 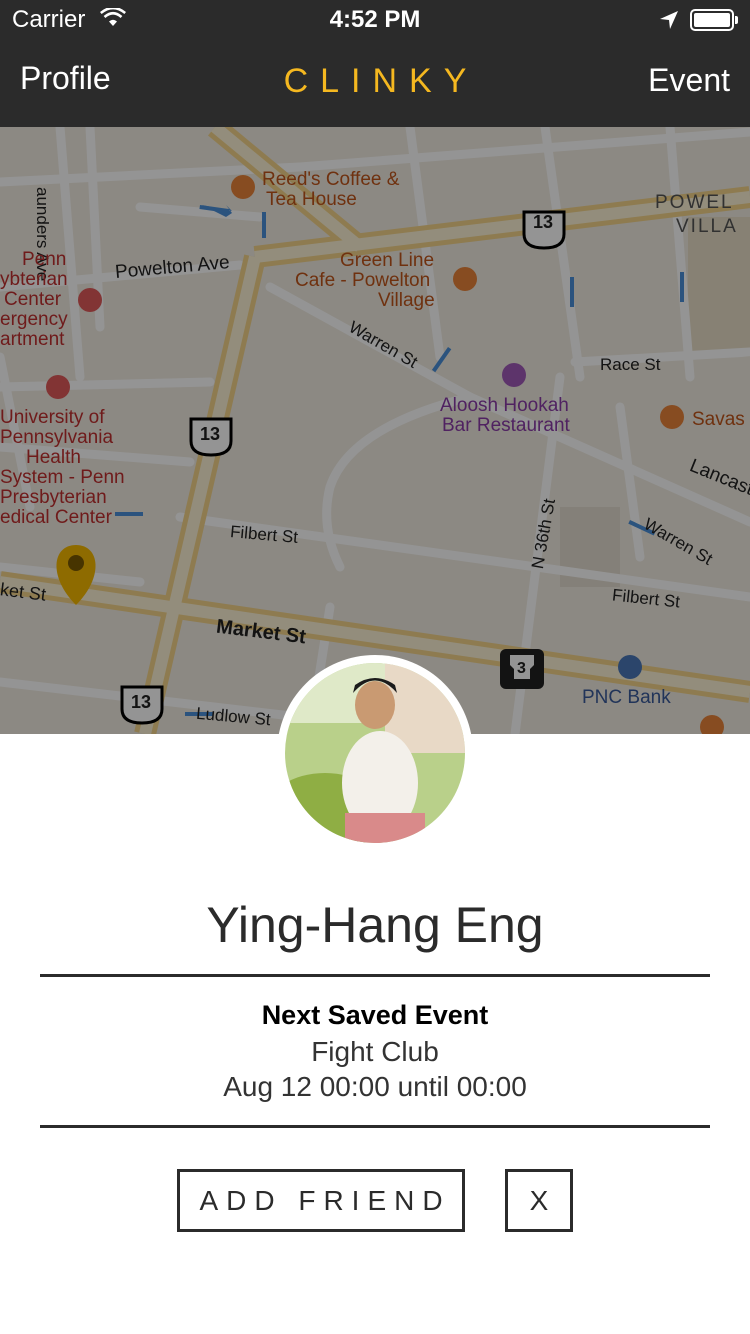 What do you see at coordinates (626, 697) in the screenshot?
I see `map-label: PNC Bank` at bounding box center [626, 697].